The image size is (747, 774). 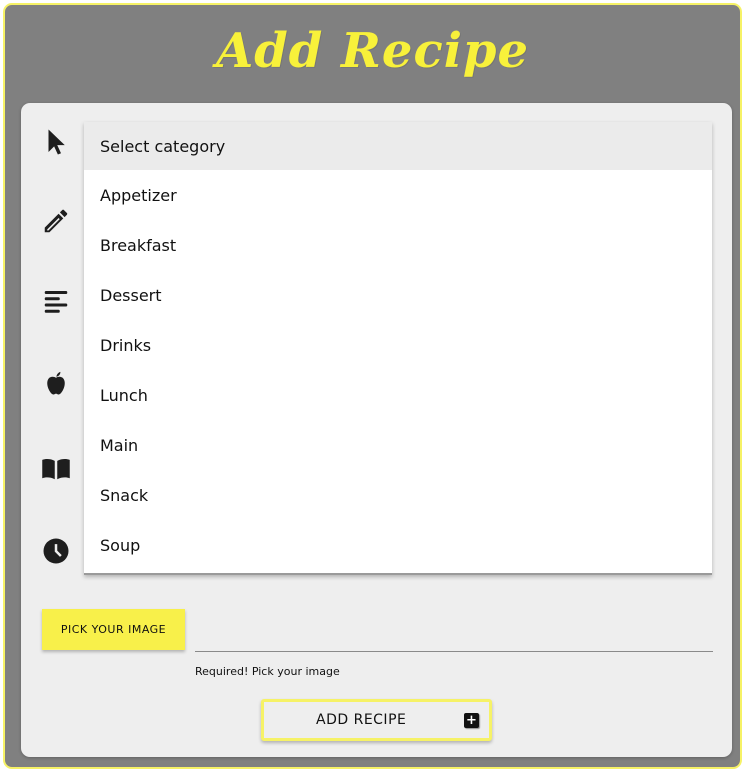 I want to click on pencil-icon, so click(x=56, y=221).